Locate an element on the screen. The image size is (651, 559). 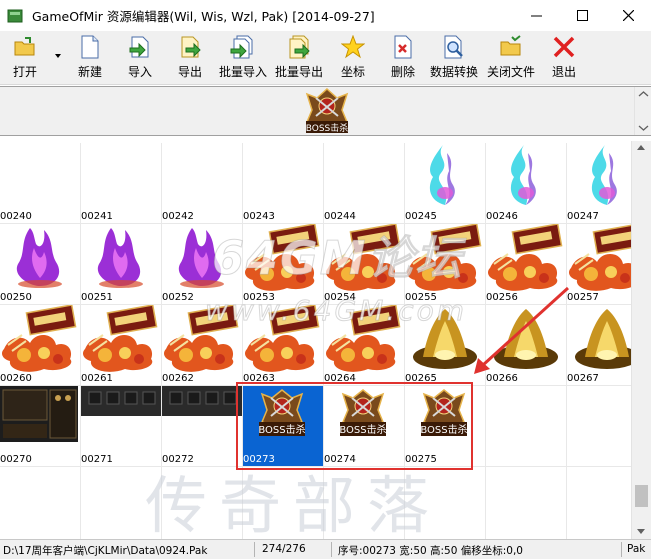
image-index-label: 00245 is located at coordinates (421, 216).